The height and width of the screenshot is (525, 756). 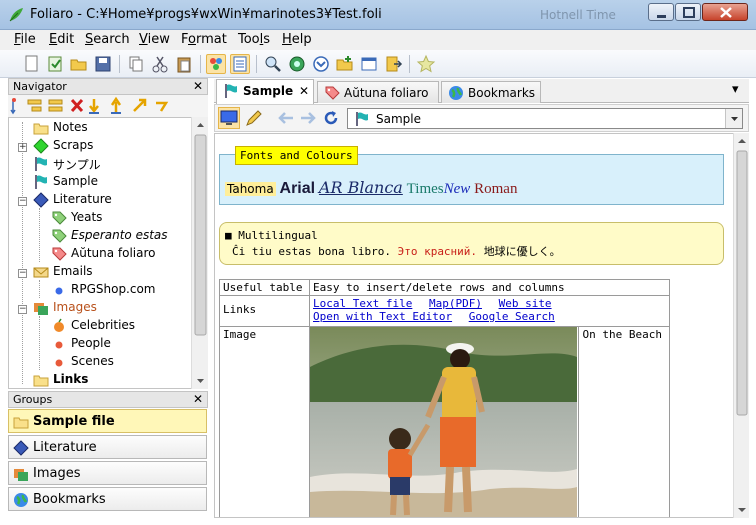 What do you see at coordinates (362, 303) in the screenshot?
I see `local-text-file-link: Local Text file` at bounding box center [362, 303].